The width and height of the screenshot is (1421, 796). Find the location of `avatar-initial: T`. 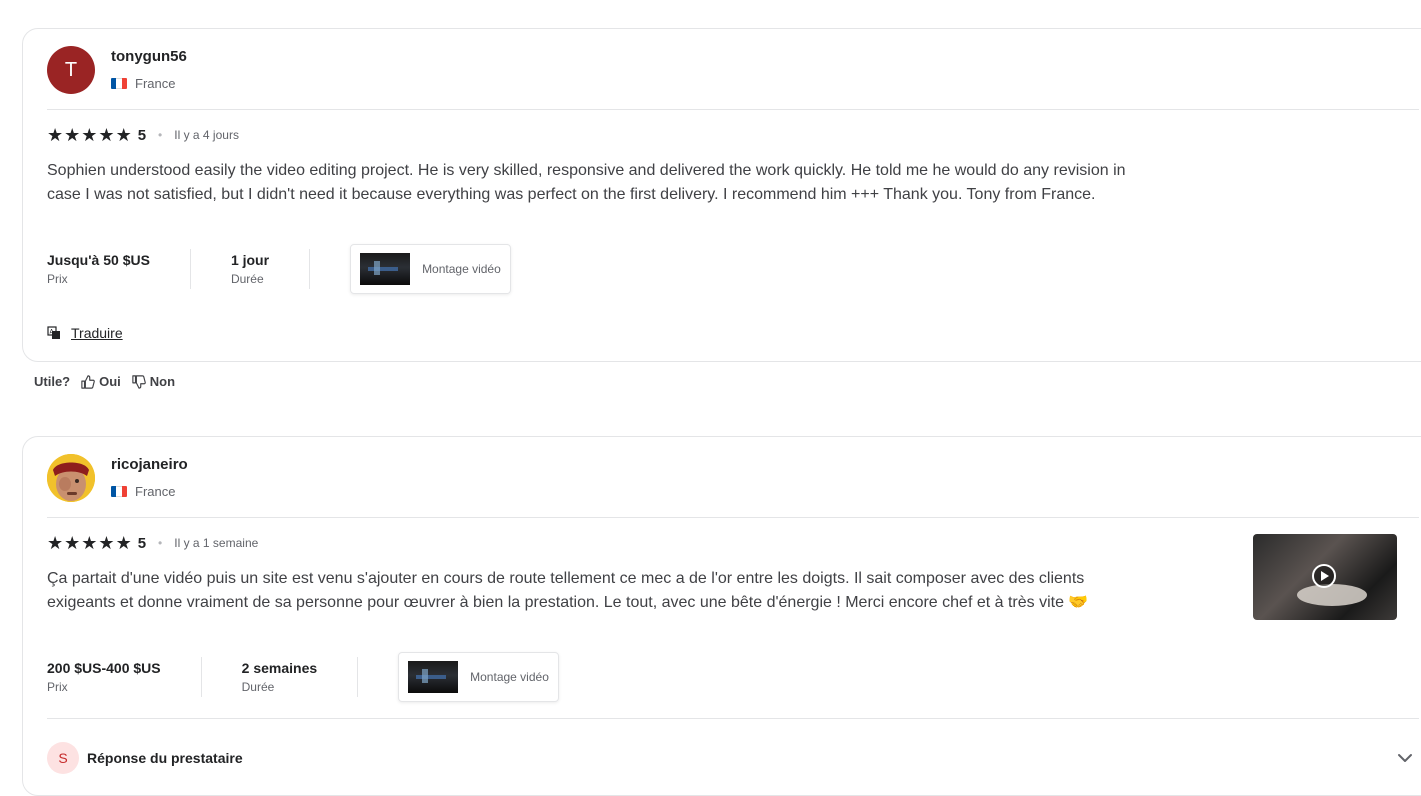

avatar-initial: T is located at coordinates (71, 69).